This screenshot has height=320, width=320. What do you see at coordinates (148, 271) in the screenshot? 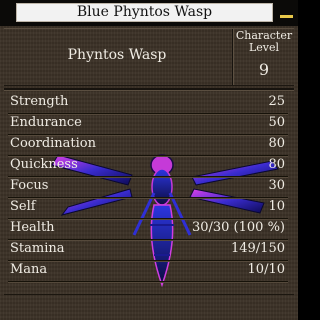
I see `stat-row-mana: Mana 10/10` at bounding box center [148, 271].